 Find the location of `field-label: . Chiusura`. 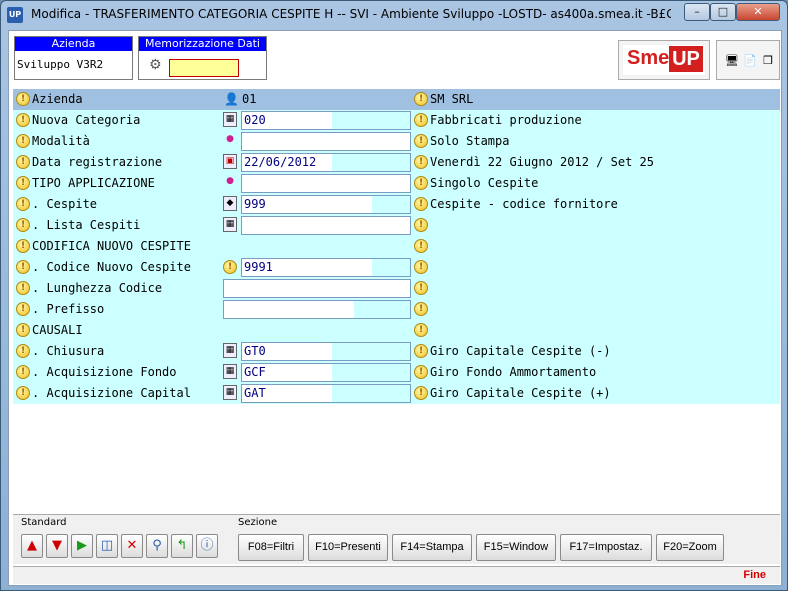

field-label: . Chiusura is located at coordinates (68, 351).